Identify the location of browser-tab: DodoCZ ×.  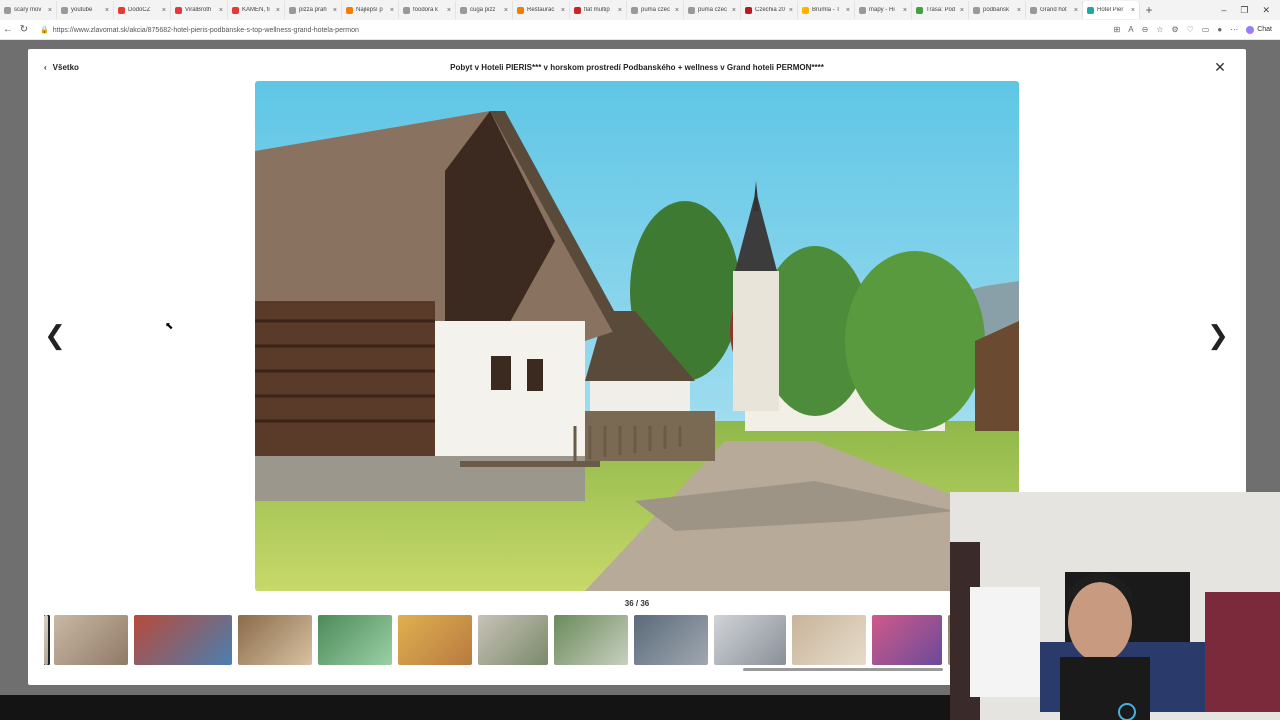
(142, 10).